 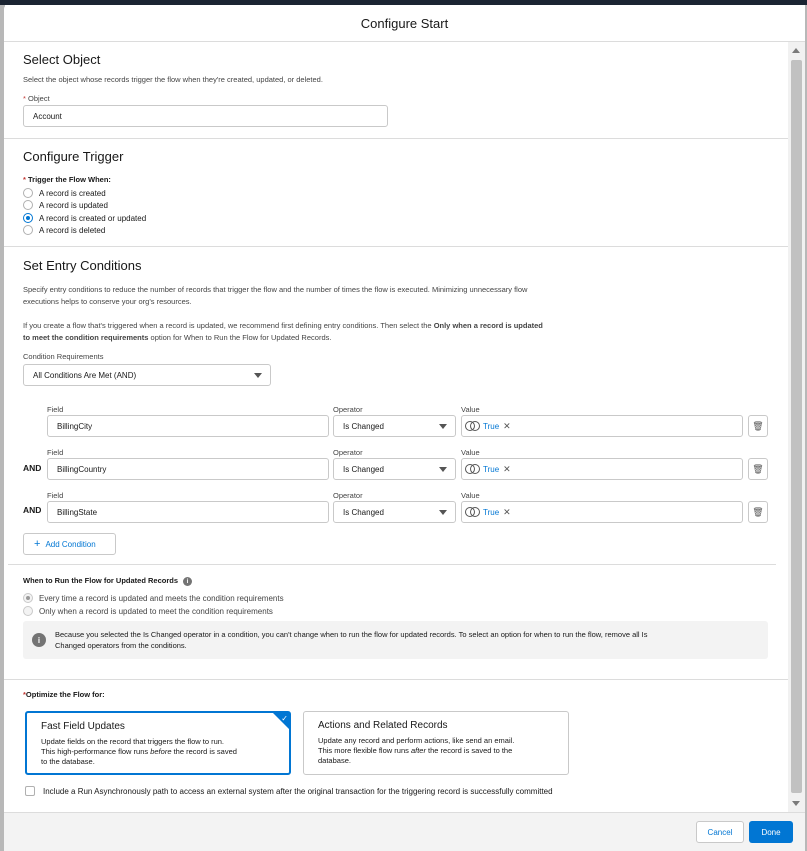 I want to click on radio-label: A record is created or updated, so click(x=93, y=218).